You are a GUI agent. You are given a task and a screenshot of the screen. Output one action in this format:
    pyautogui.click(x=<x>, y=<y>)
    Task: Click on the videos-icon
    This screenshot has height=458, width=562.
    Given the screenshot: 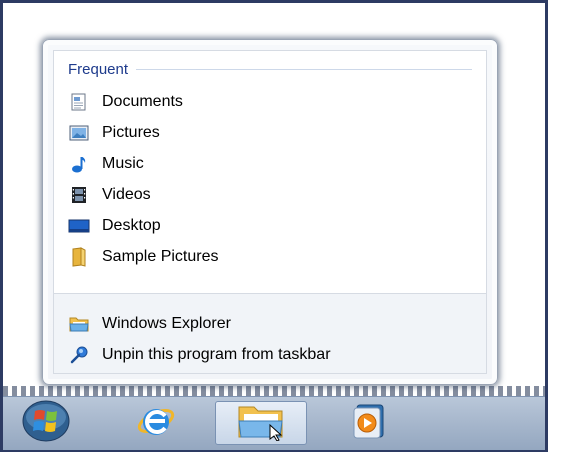 What is the action you would take?
    pyautogui.click(x=79, y=195)
    